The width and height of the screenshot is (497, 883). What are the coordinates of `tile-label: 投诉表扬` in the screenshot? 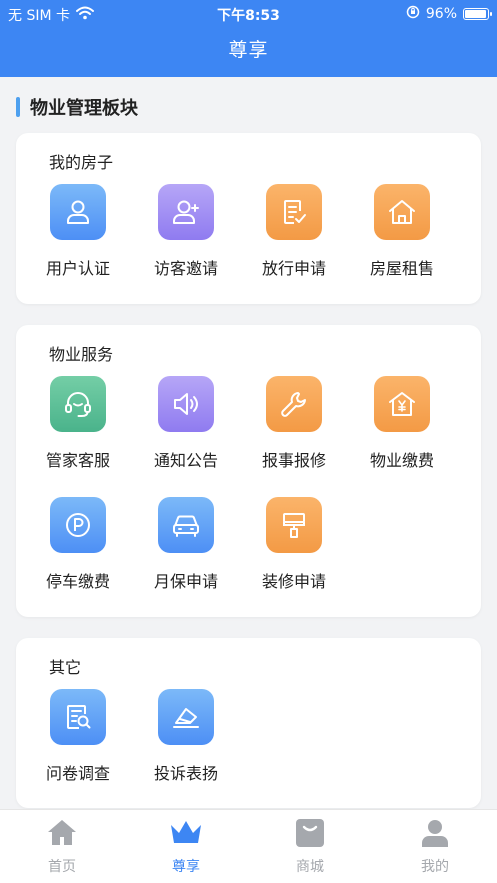 It's located at (185, 773).